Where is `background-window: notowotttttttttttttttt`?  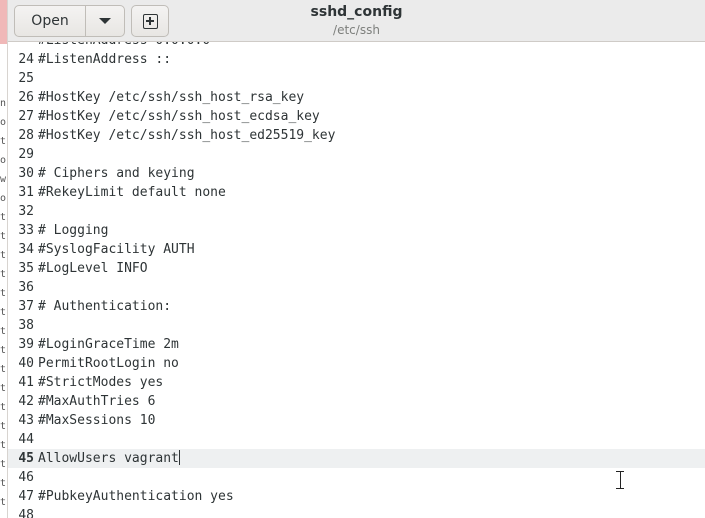 background-window: notowotttttttttttttttt is located at coordinates (4, 259).